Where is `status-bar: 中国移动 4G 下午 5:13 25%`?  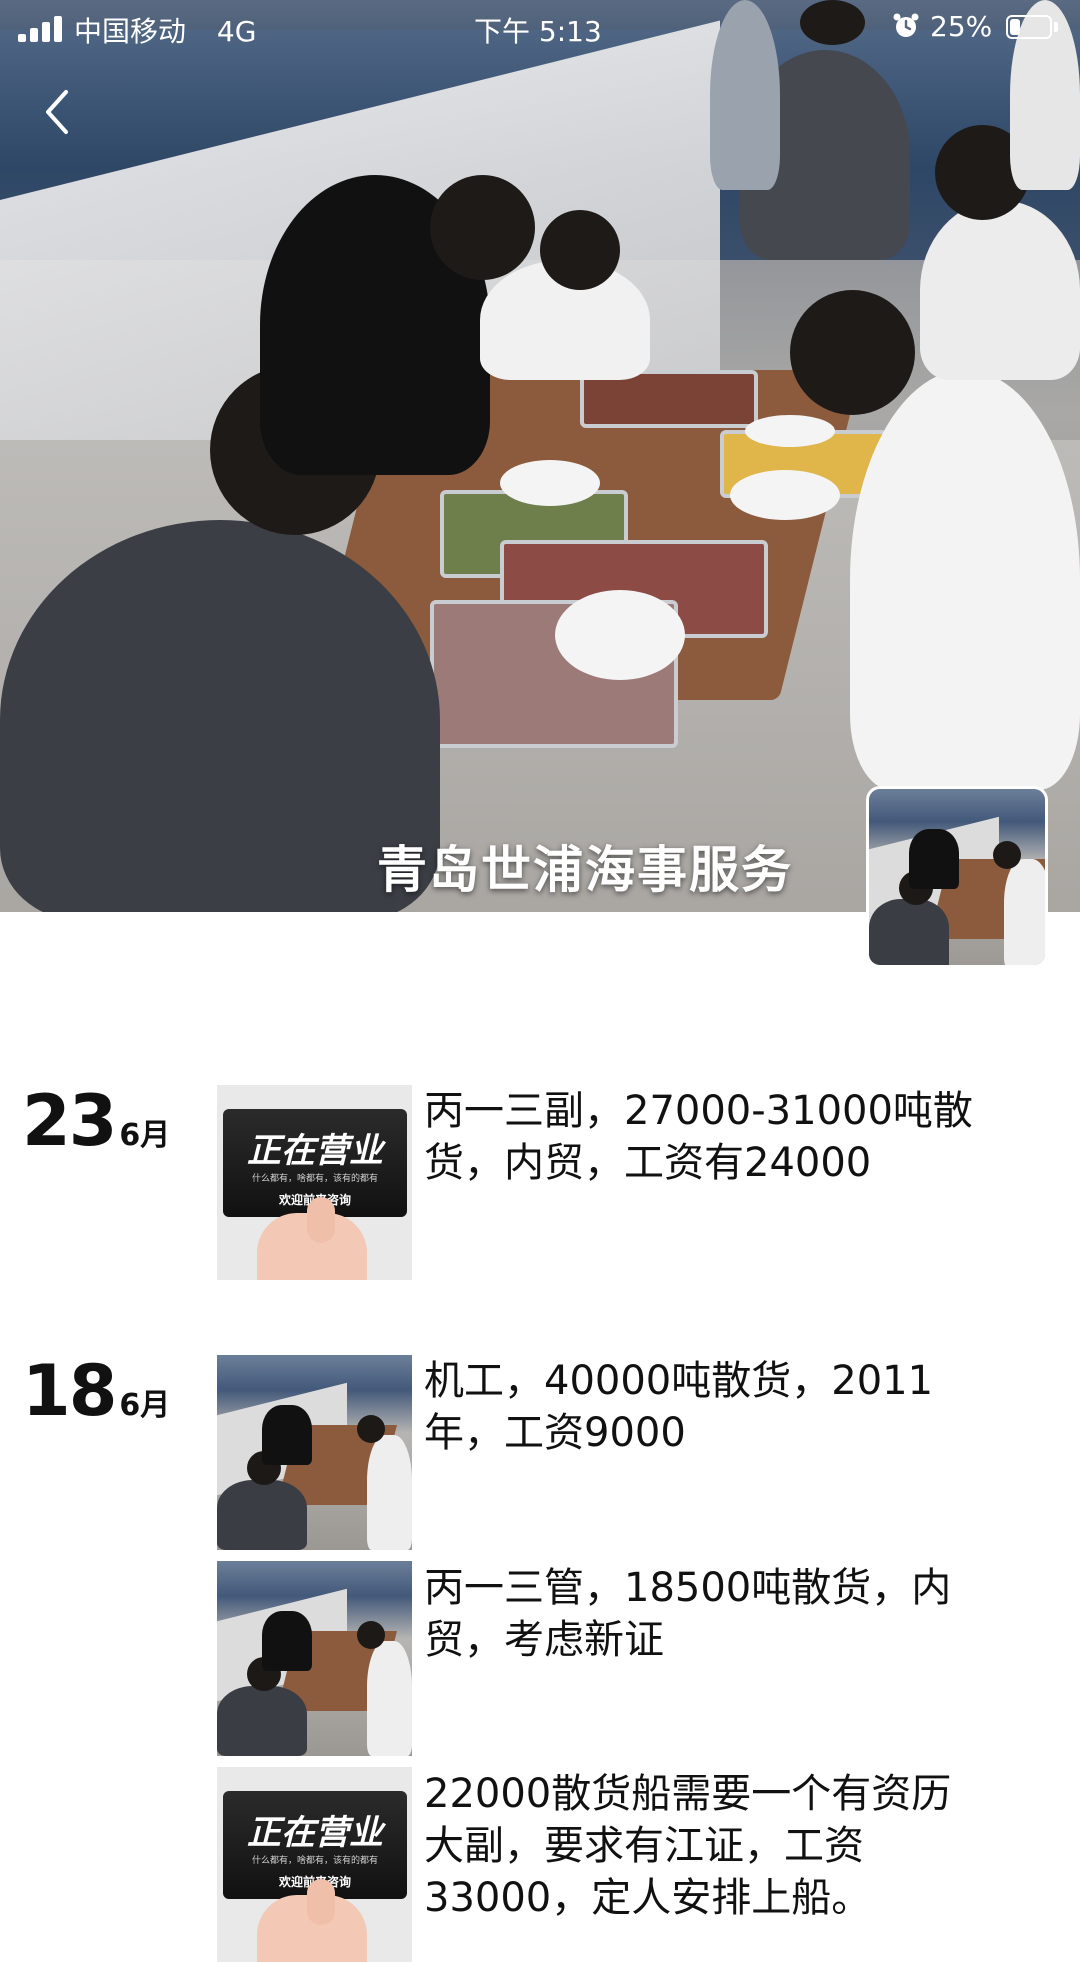
status-bar: 中国移动 4G 下午 5:13 25% is located at coordinates (540, 28).